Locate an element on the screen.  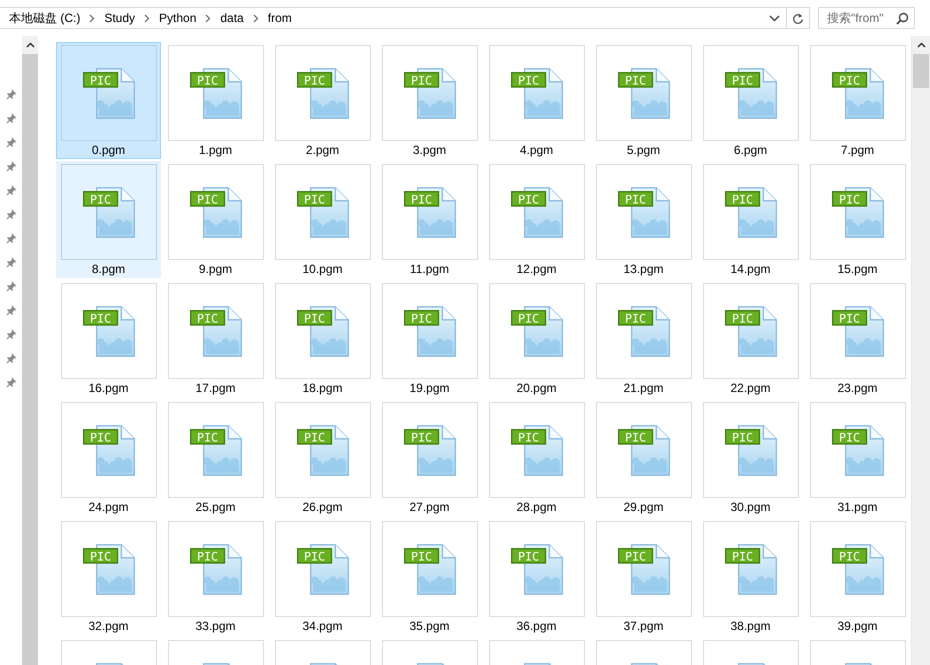
file-name: 39.pgm is located at coordinates (857, 626).